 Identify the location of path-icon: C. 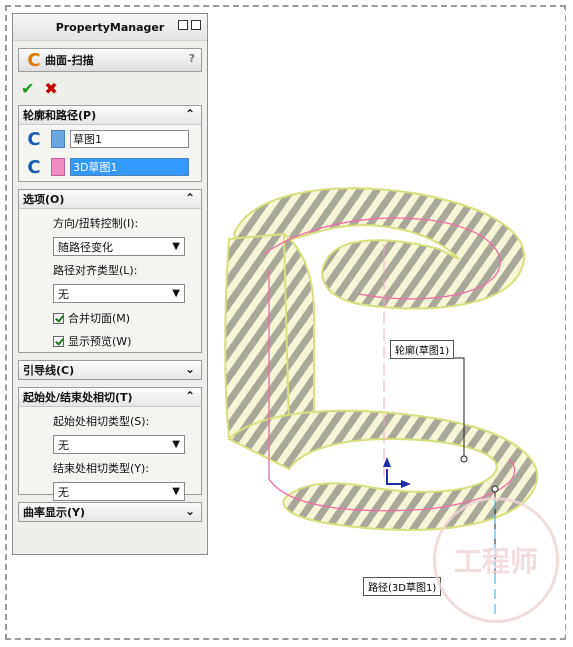
(34, 167).